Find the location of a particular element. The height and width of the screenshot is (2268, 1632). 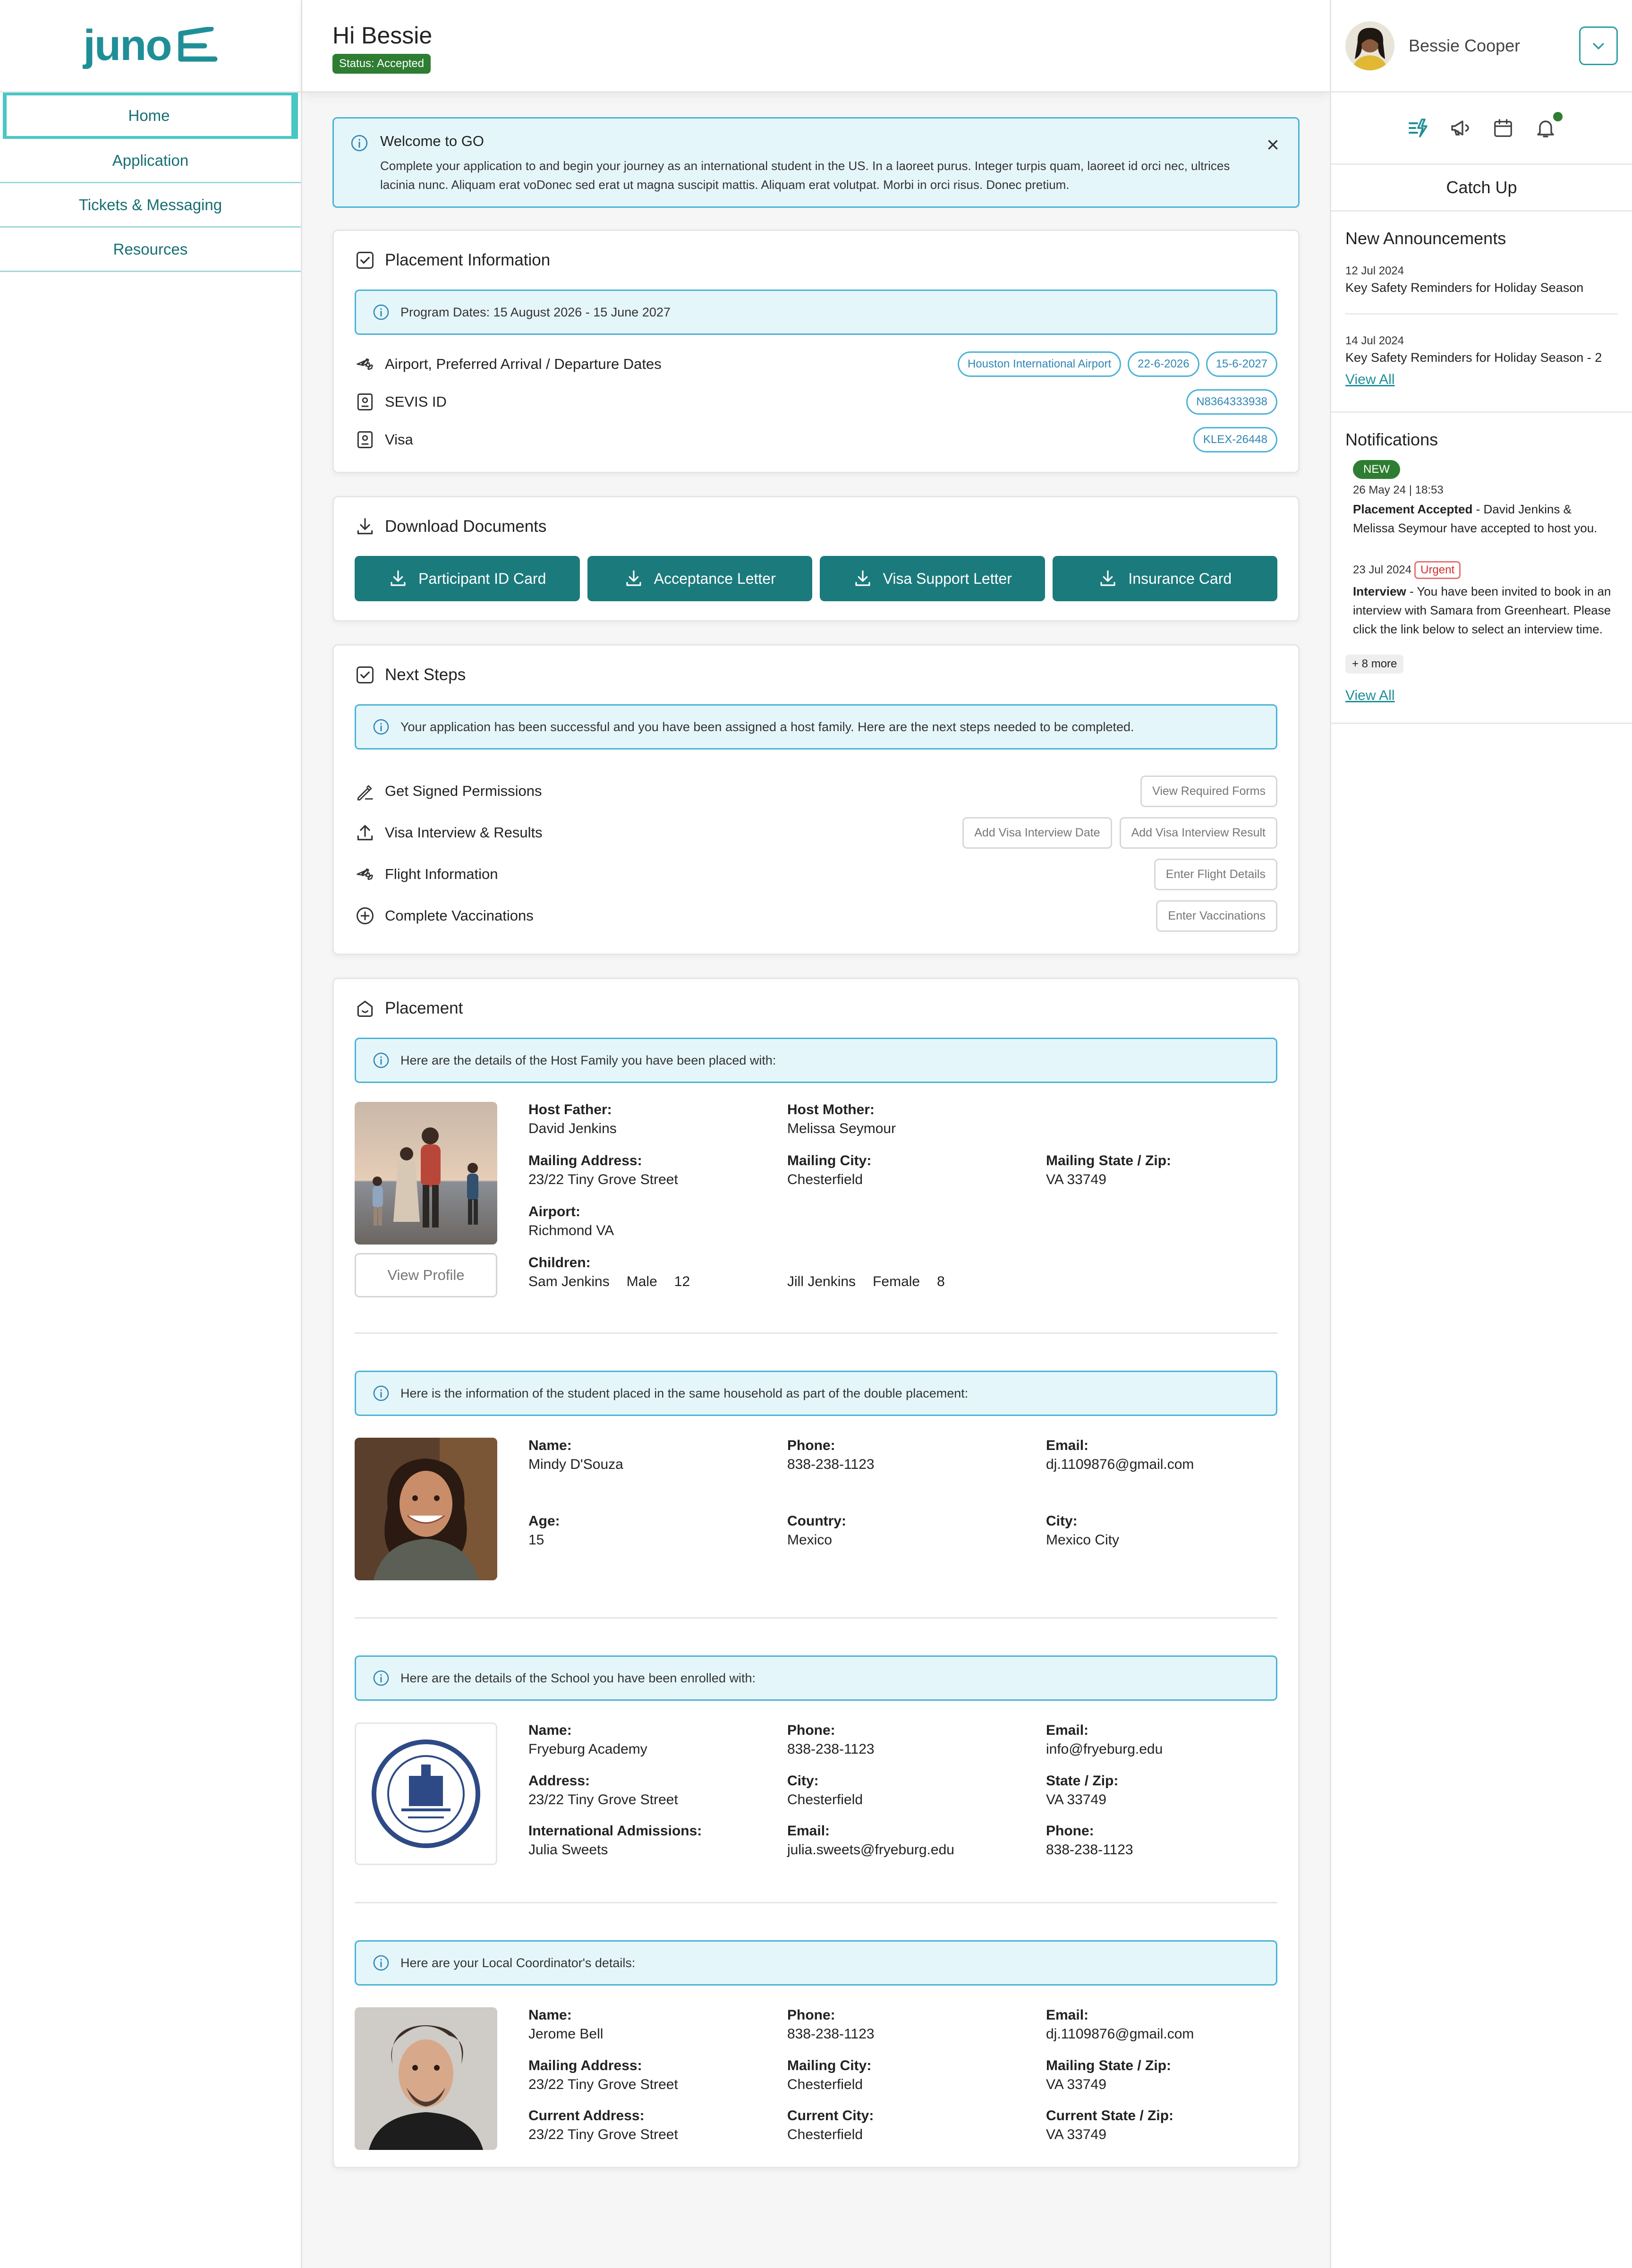

more-notifications-chip: + 8 more is located at coordinates (1374, 664).